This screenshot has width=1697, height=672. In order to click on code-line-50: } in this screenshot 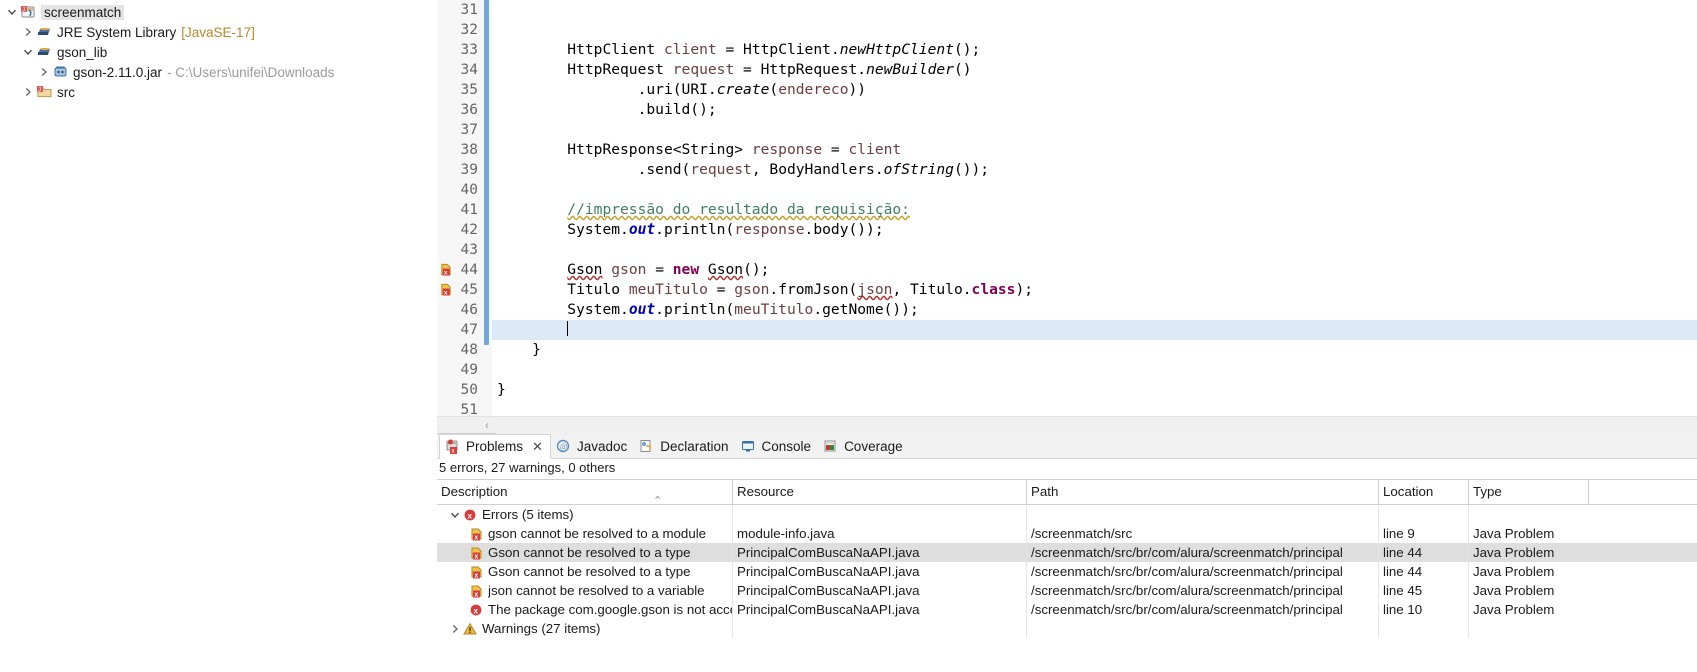, I will do `click(1094, 390)`.